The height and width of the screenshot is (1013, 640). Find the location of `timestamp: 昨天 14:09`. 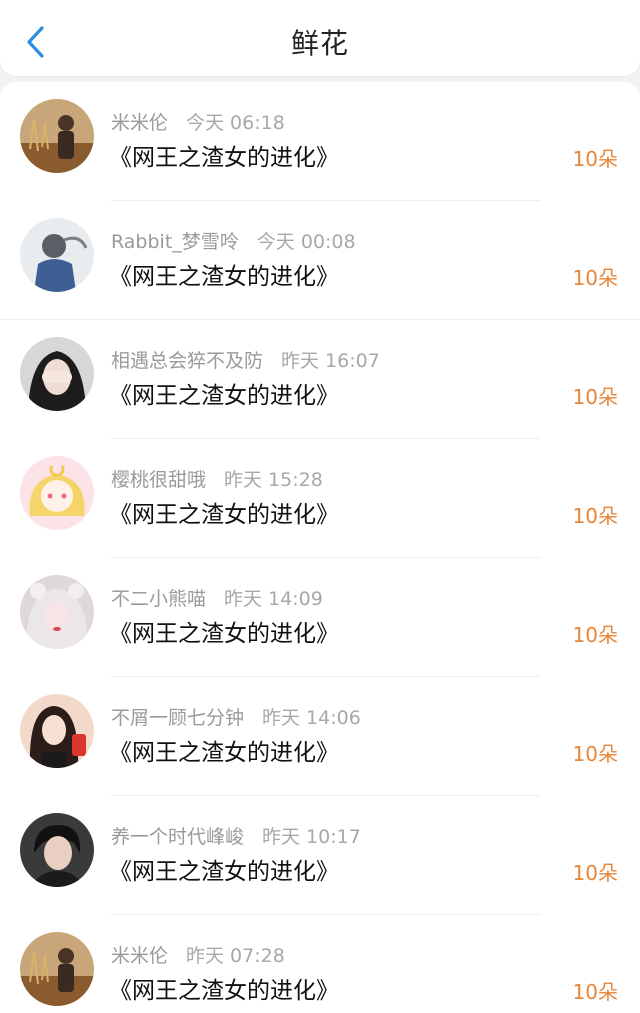

timestamp: 昨天 14:09 is located at coordinates (273, 599).